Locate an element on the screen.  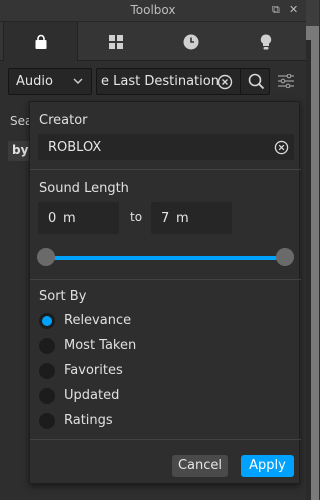
to-label: to is located at coordinates (136, 217).